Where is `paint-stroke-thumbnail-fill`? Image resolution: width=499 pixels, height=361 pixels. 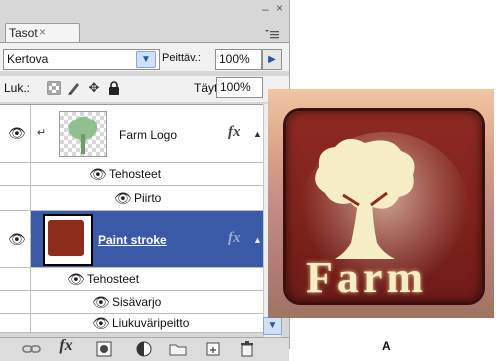
paint-stroke-thumbnail-fill is located at coordinates (66, 238).